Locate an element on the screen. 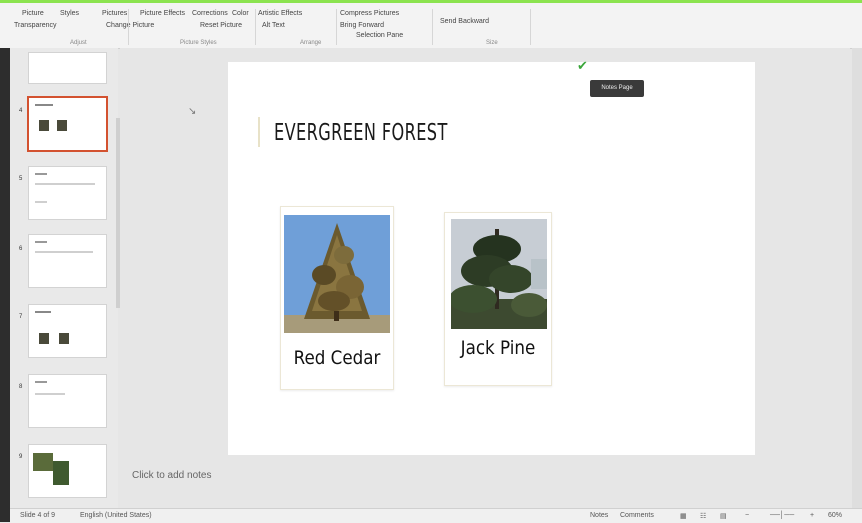 The image size is (862, 523). jack-pine-image-icon is located at coordinates (499, 274).